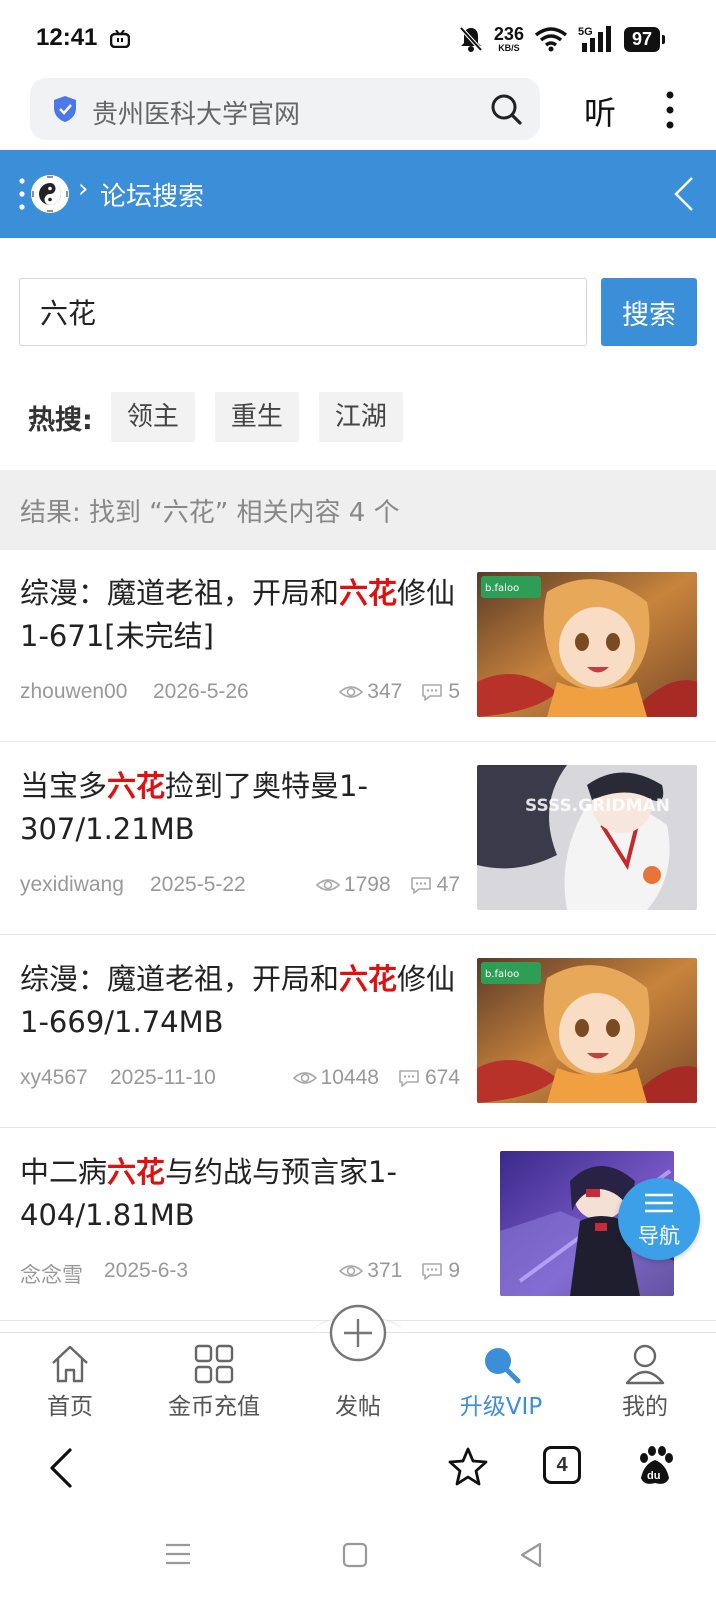  What do you see at coordinates (152, 417) in the screenshot?
I see `hot-tag: 领主` at bounding box center [152, 417].